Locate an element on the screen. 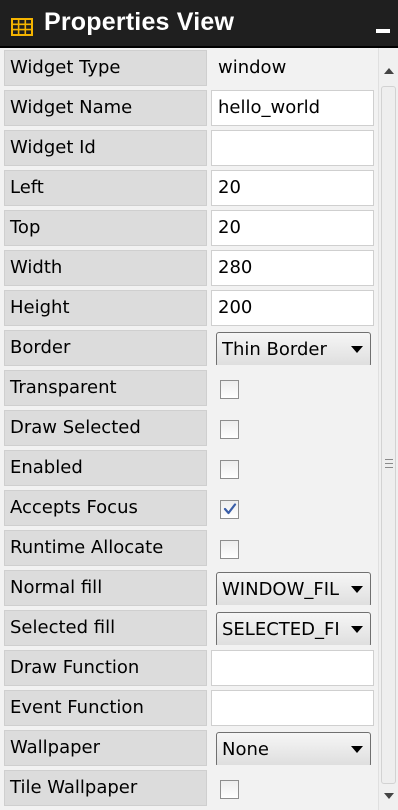 The height and width of the screenshot is (810, 398). property-row-widget-name: Widget Name hello_world is located at coordinates (189, 108).